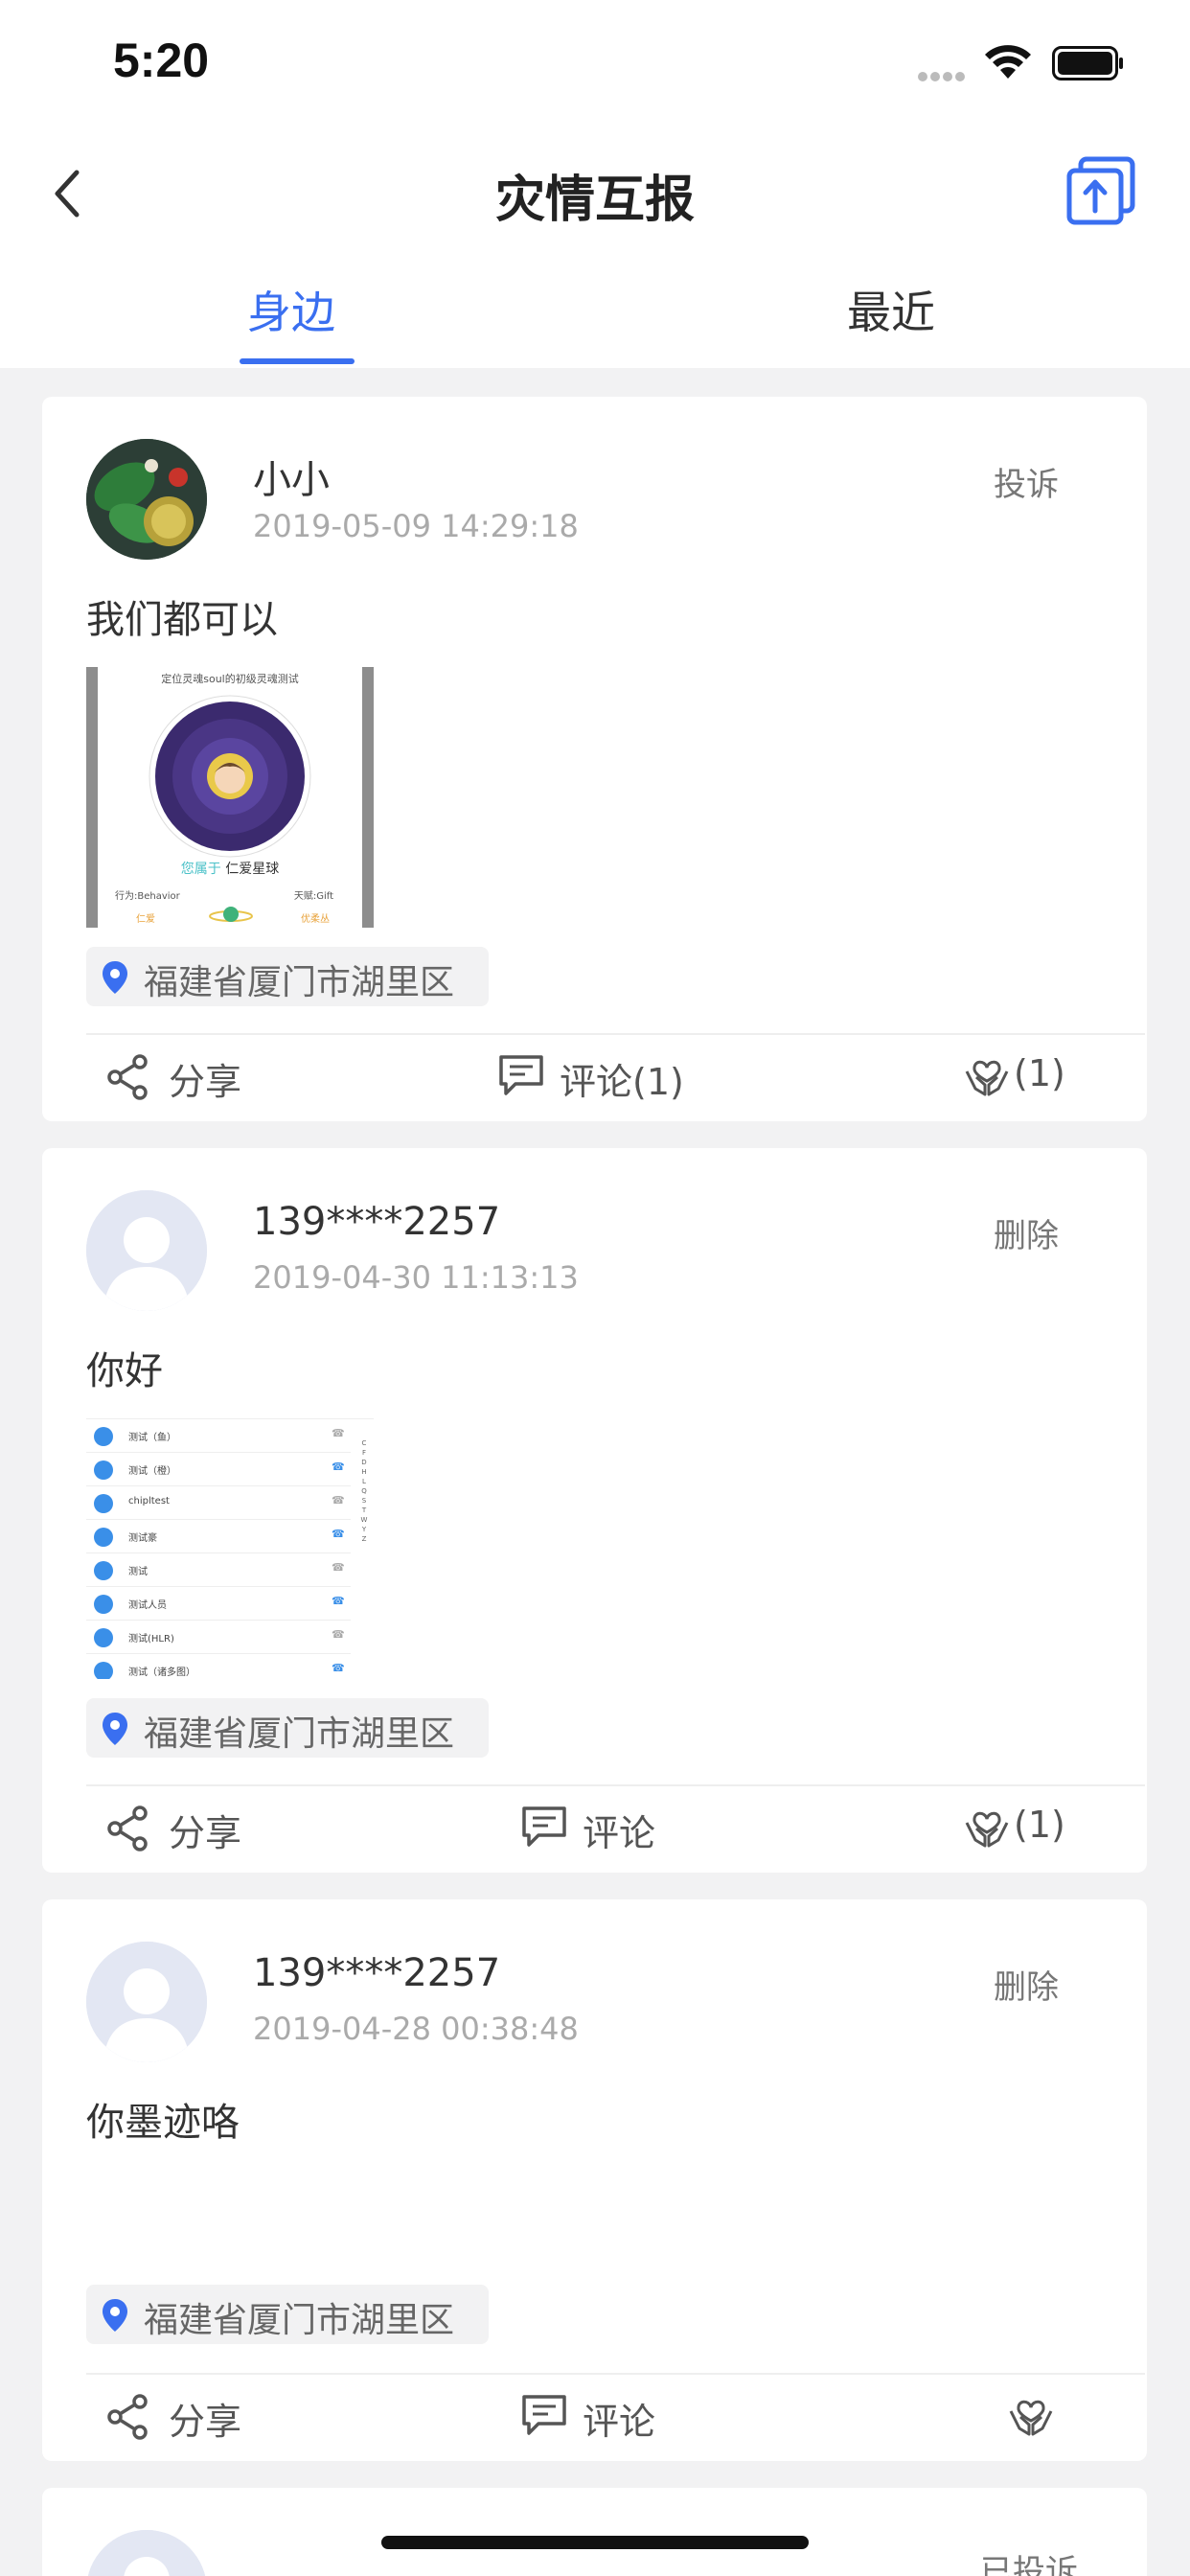 This screenshot has width=1190, height=2576. I want to click on image-value-right: 优柔丛, so click(316, 920).